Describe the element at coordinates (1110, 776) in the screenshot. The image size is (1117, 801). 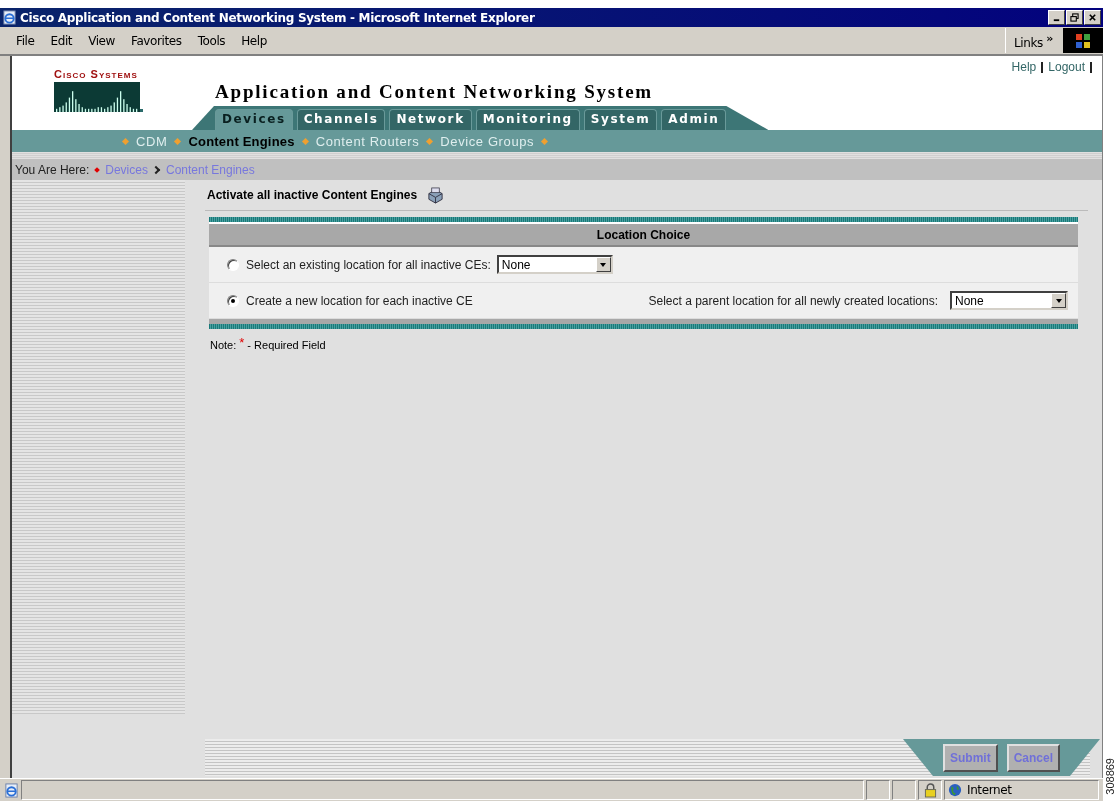
I see `figure-number: 308869` at that location.